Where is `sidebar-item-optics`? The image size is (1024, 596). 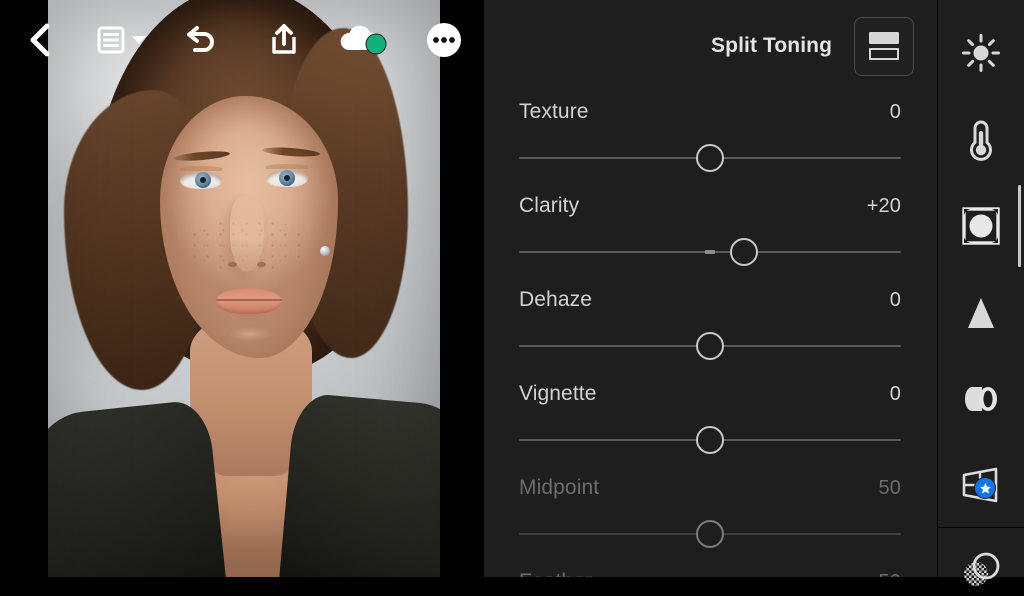
sidebar-item-optics is located at coordinates (981, 399).